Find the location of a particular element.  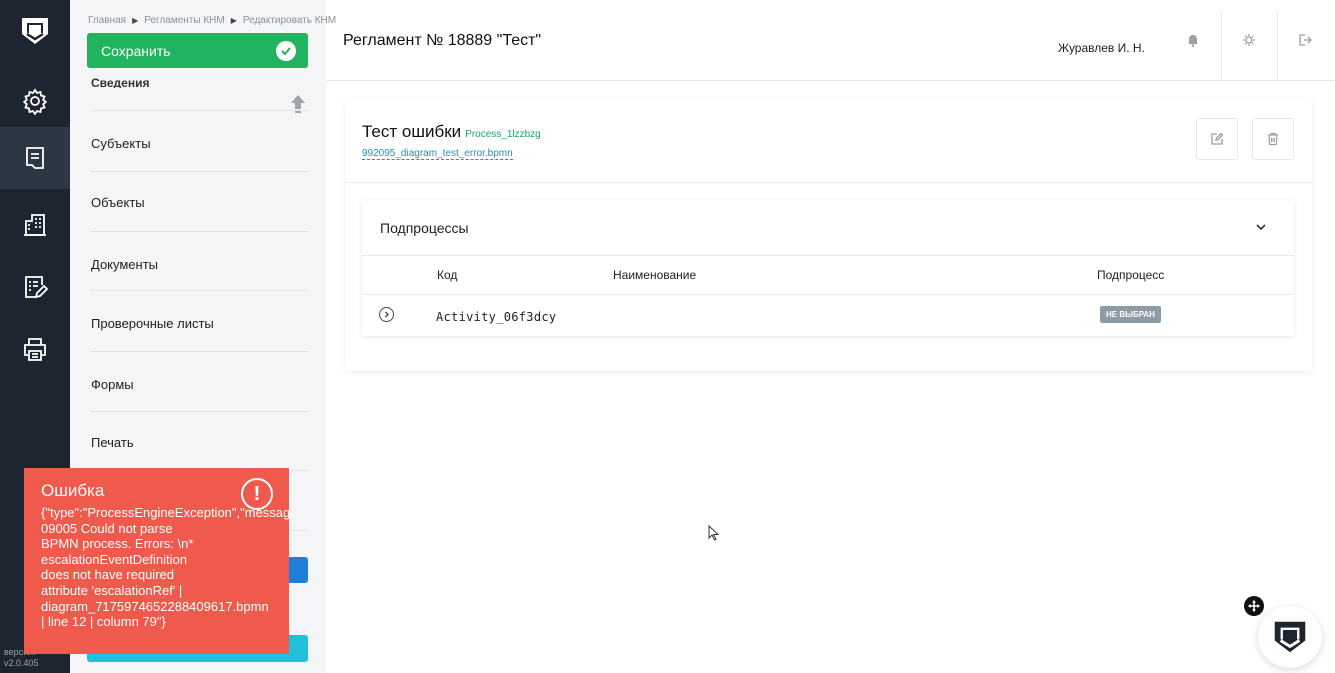

edit-icon is located at coordinates (1217, 138).